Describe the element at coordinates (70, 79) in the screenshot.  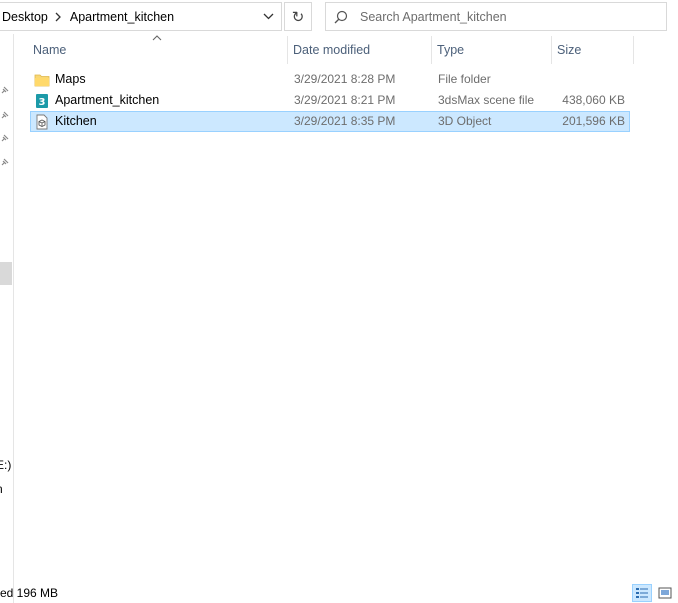
I see `file-name: Maps` at that location.